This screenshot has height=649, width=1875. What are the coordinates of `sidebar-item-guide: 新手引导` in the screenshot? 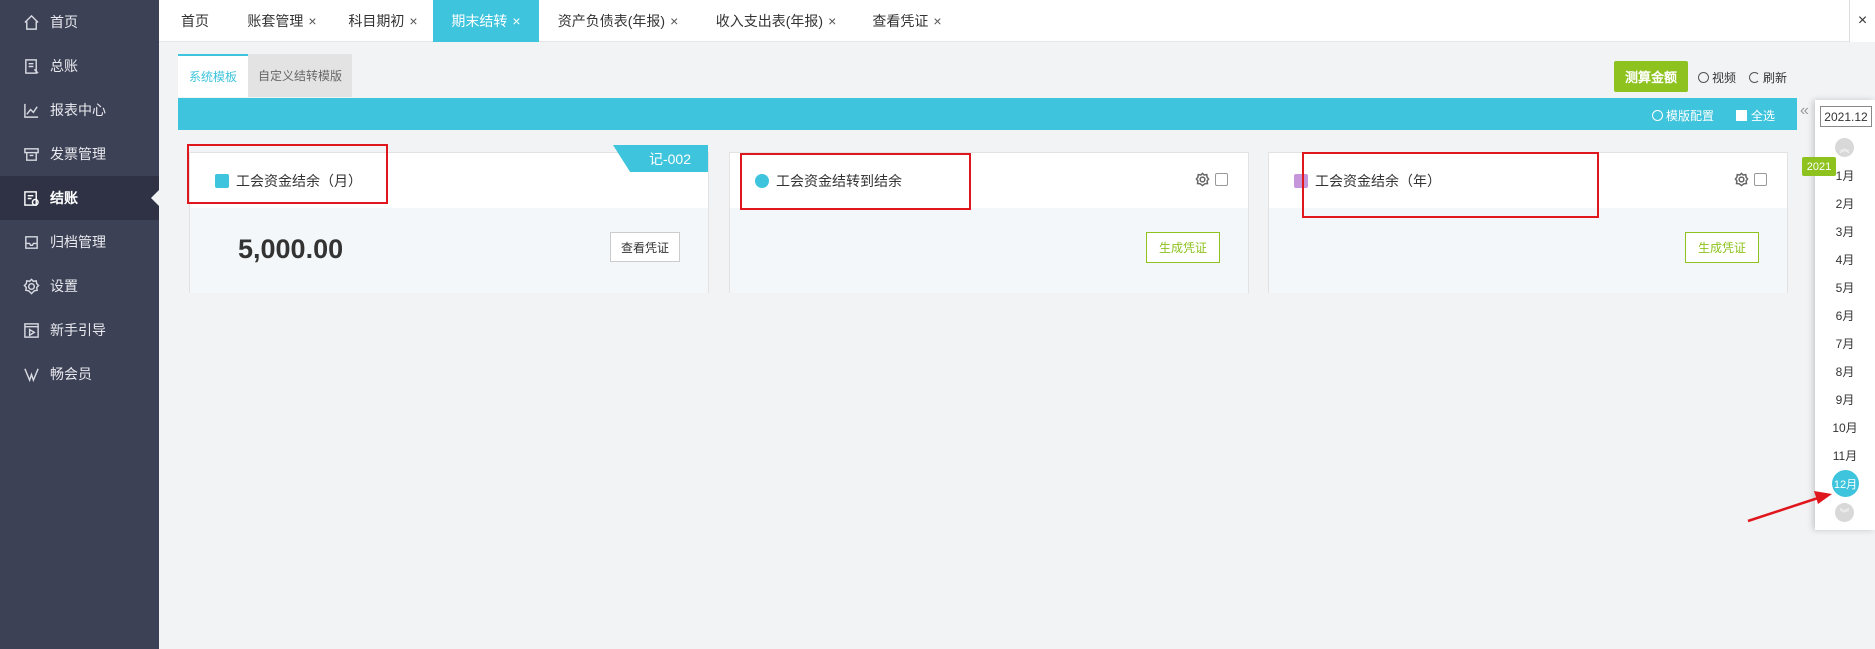 It's located at (79, 330).